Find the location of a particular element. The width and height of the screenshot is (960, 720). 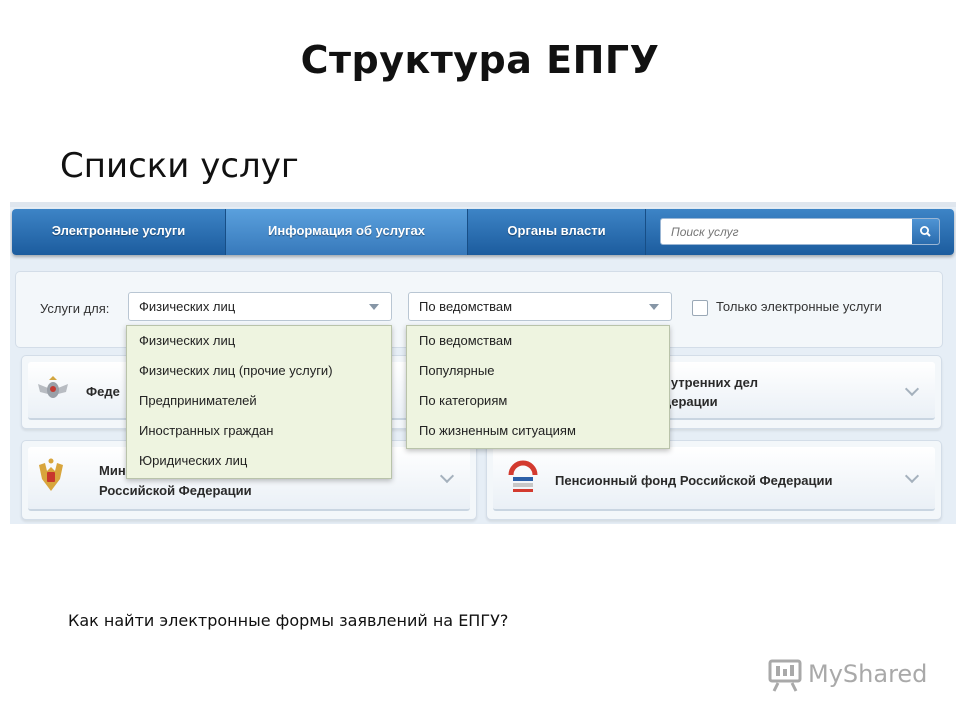

tab-authorities: Органы власти is located at coordinates (557, 232).